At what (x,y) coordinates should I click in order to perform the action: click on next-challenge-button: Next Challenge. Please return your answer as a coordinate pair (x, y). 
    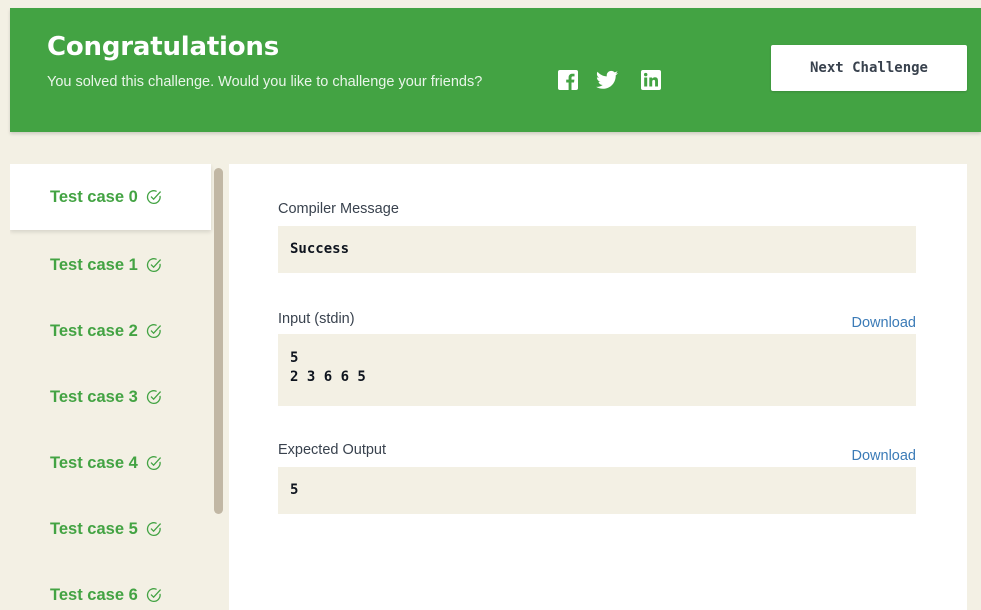
    Looking at the image, I should click on (869, 68).